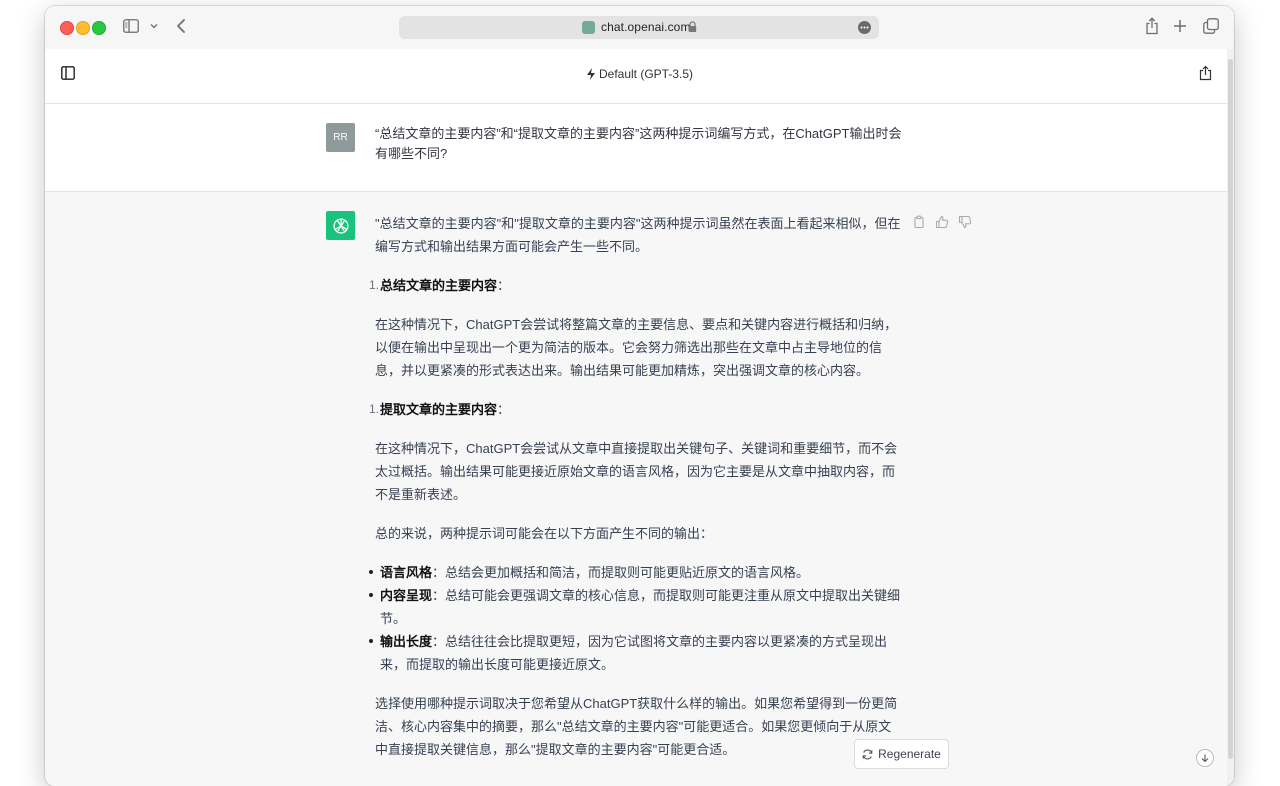  I want to click on model-selector: Default (GPT-3.5), so click(639, 74).